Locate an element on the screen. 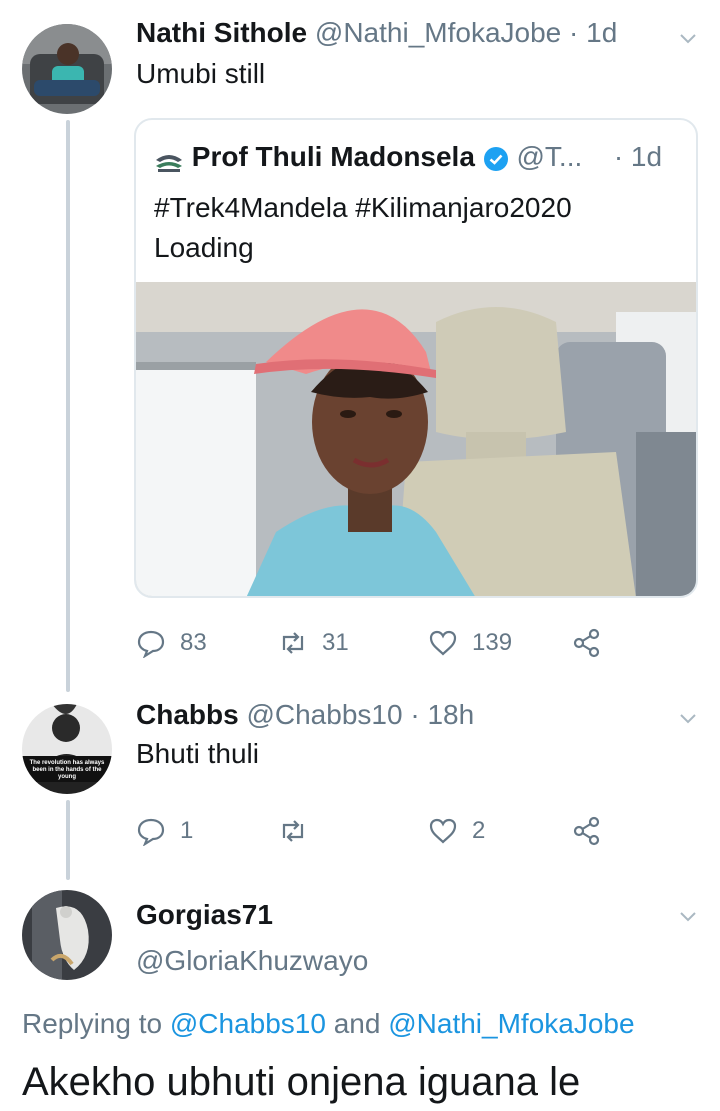 This screenshot has height=1111, width=720. quoted-tweet-header: Prof Thuli Madonsela @T... · 1d is located at coordinates (408, 157).